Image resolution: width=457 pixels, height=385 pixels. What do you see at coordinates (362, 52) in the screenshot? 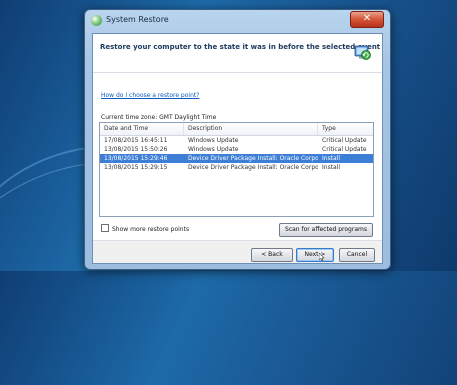
I see `restore-wizard-icon` at bounding box center [362, 52].